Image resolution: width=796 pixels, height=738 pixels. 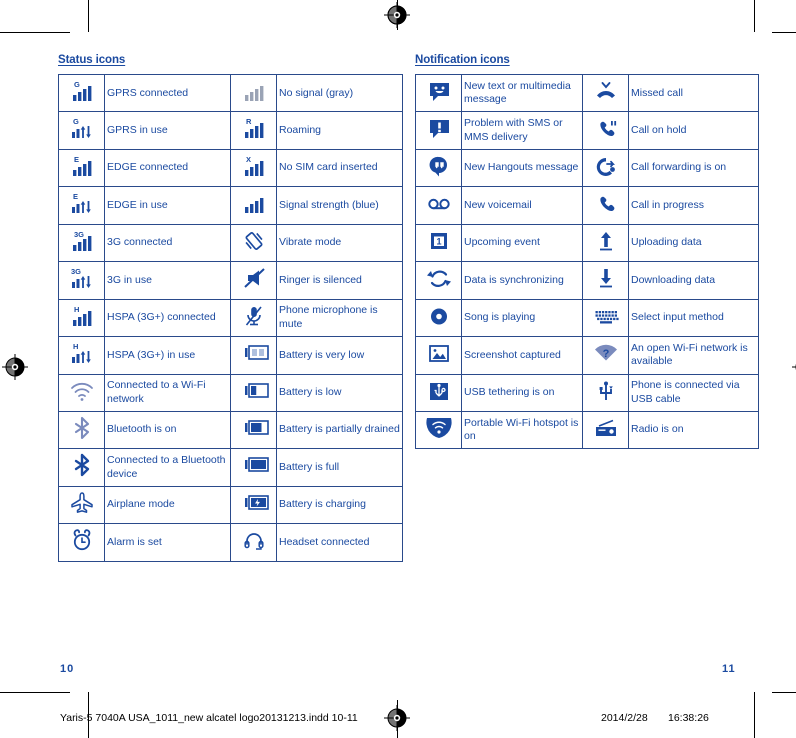 I want to click on crop-mark-top-left-horizontal, so click(x=35, y=32).